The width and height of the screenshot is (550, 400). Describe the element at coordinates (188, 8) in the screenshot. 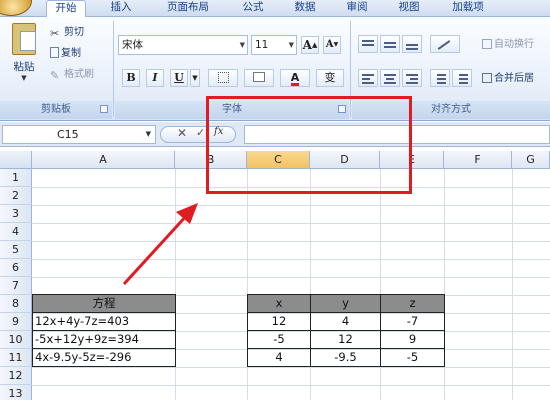

I see `tab-page-layout: 页面布局` at that location.